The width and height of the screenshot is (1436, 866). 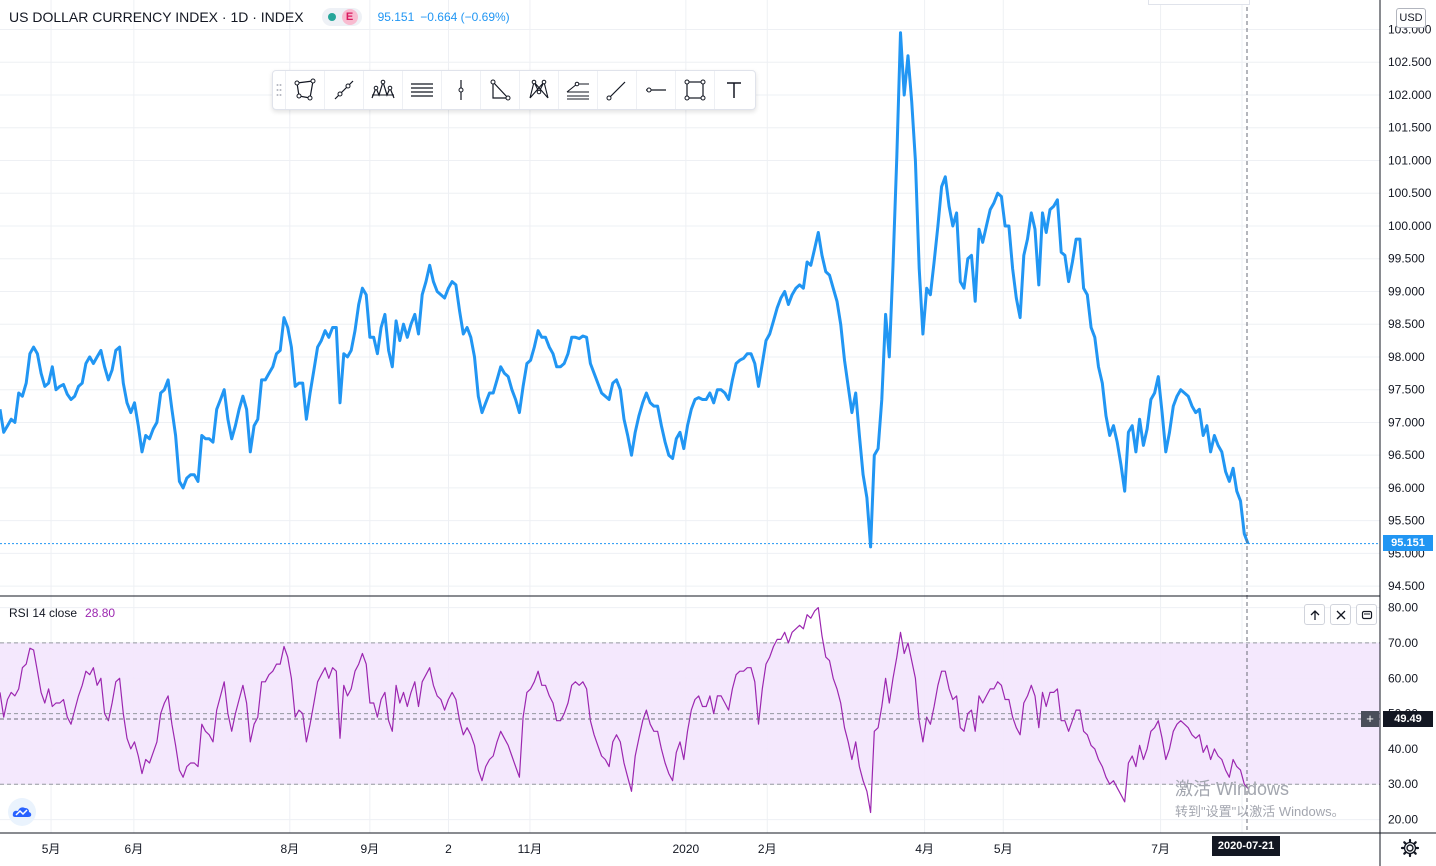 I want to click on time-tick-label: 7月, so click(x=1160, y=849).